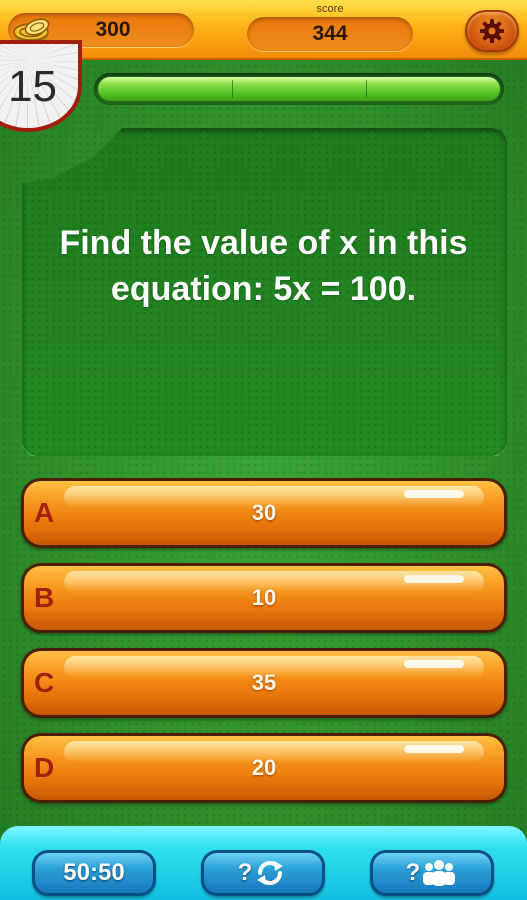 This screenshot has width=527, height=900. I want to click on answer-button-d: D 20, so click(264, 768).